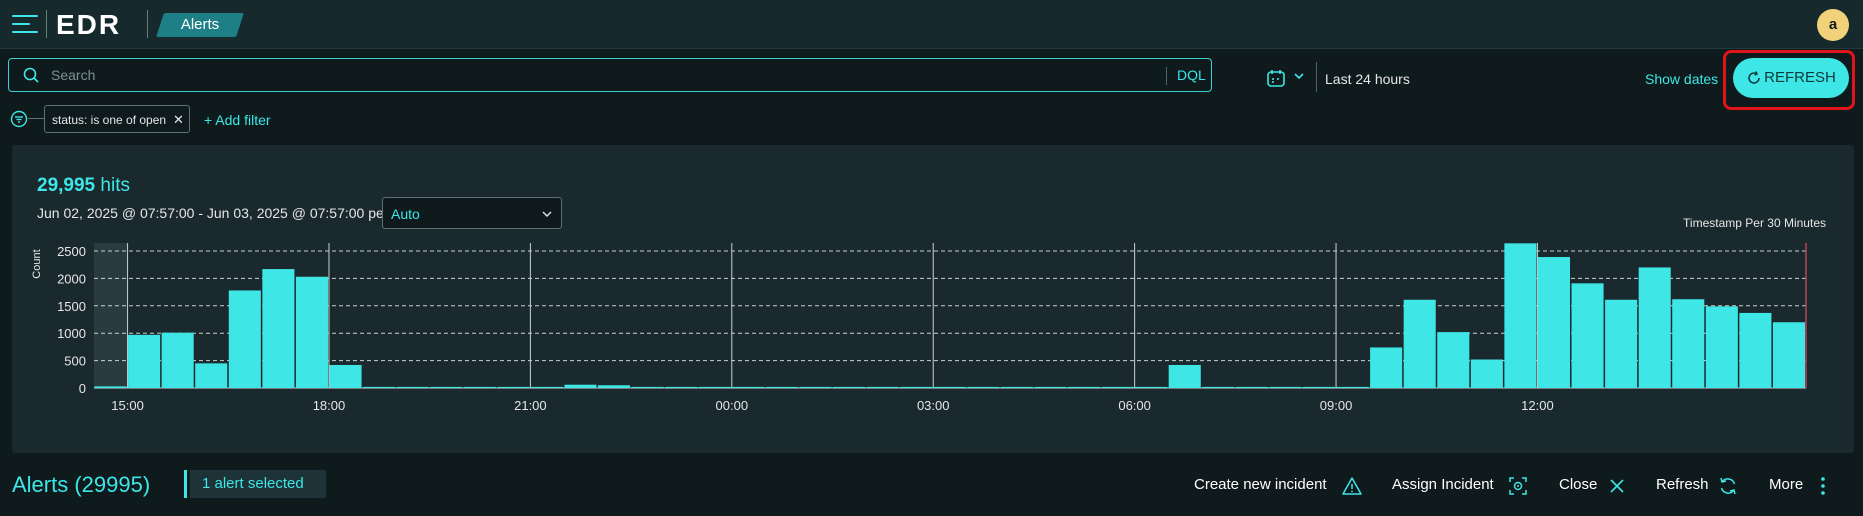  Describe the element at coordinates (1617, 486) in the screenshot. I see `close-icon` at that location.